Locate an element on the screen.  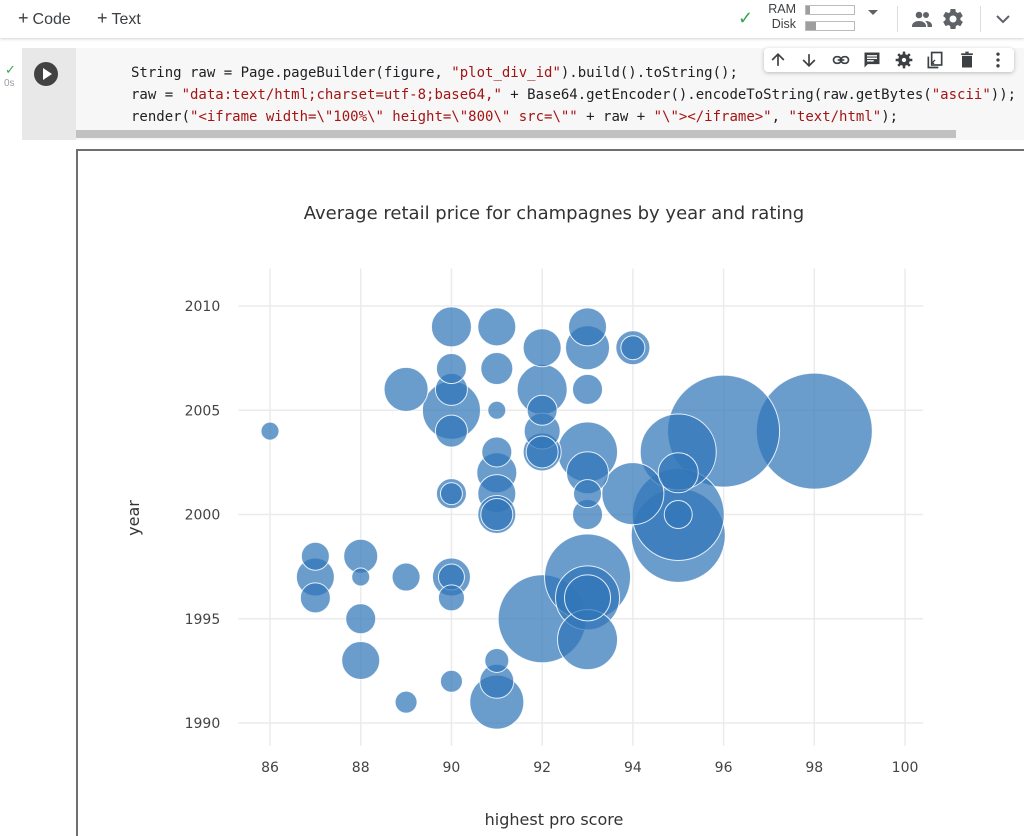
add-text-button: + Text is located at coordinates (119, 18).